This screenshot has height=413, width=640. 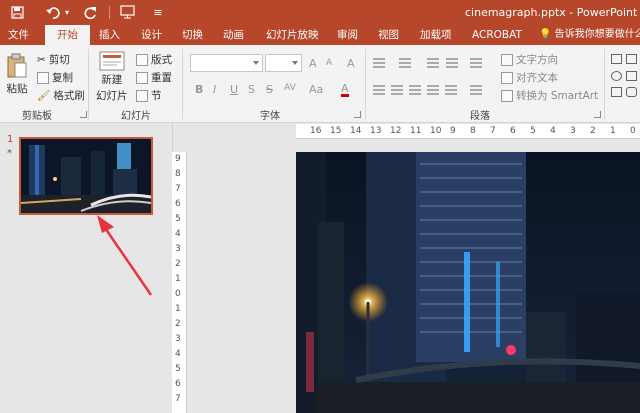 I want to click on tab-home: 开始, so click(x=67, y=35).